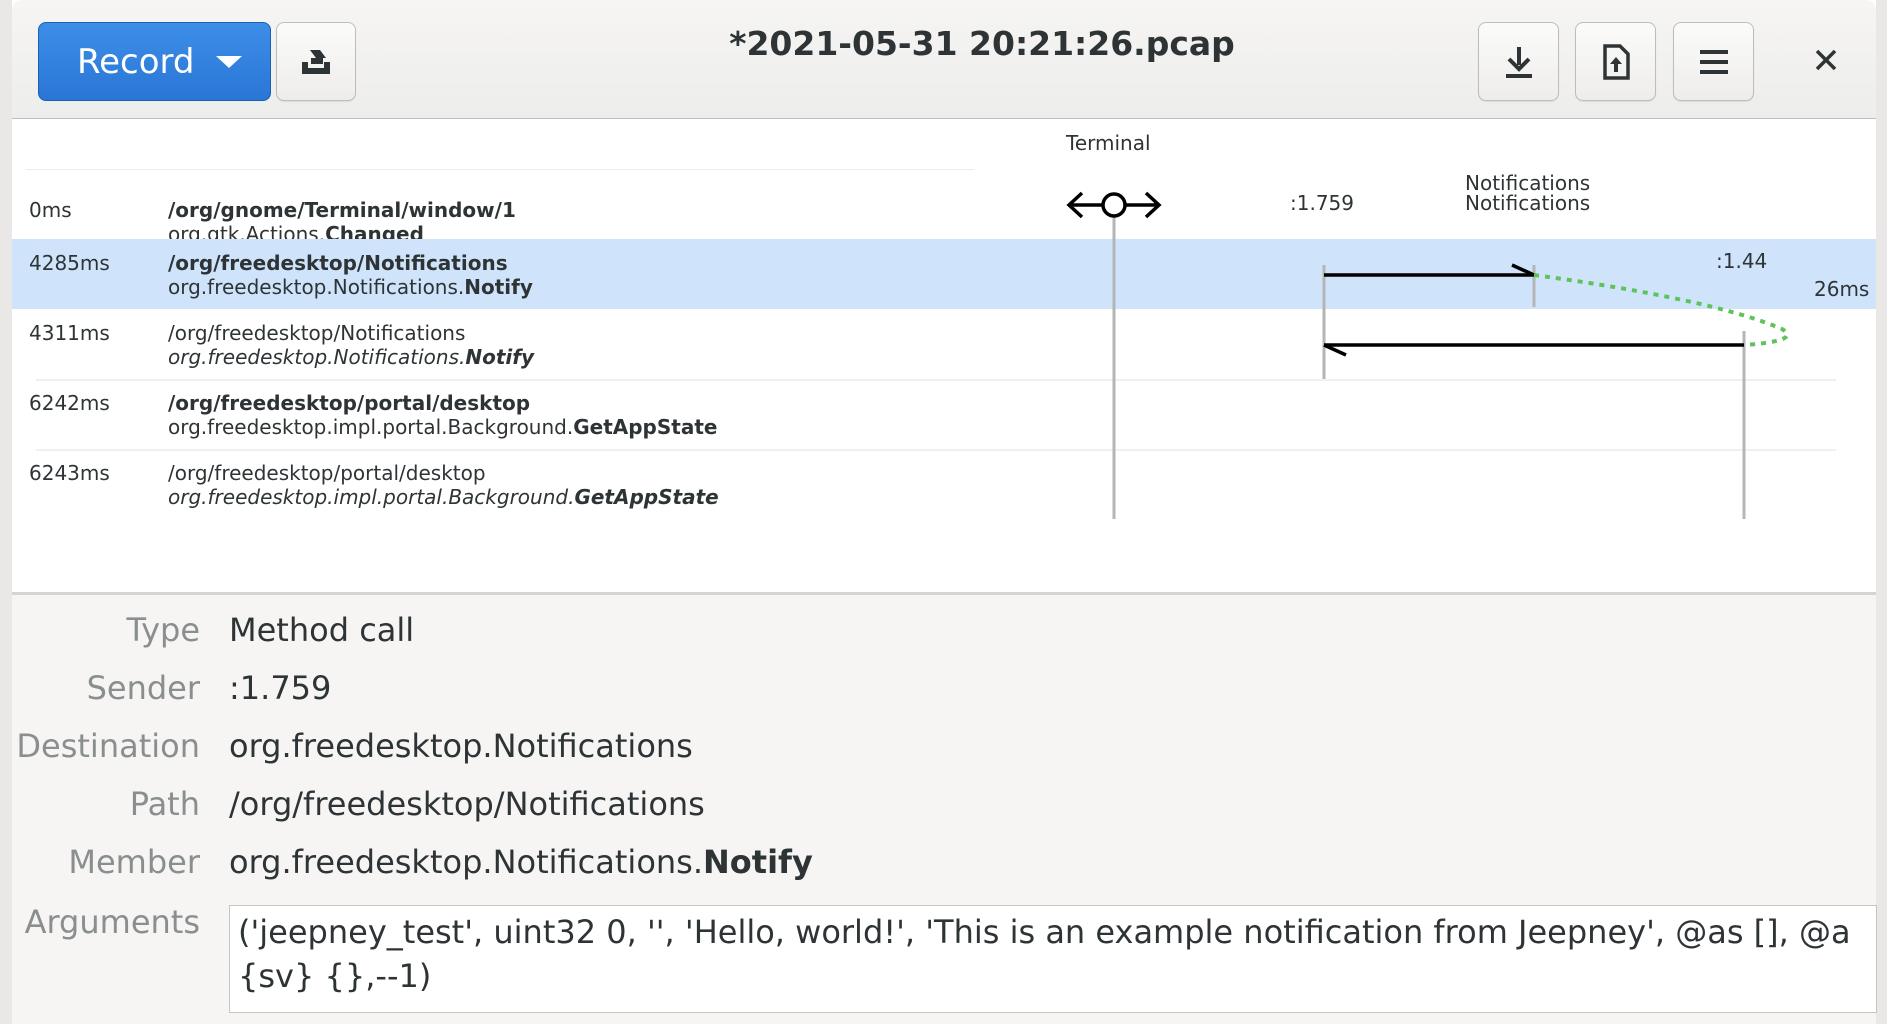 This screenshot has width=1887, height=1024. Describe the element at coordinates (134, 862) in the screenshot. I see `member-label: Member` at that location.